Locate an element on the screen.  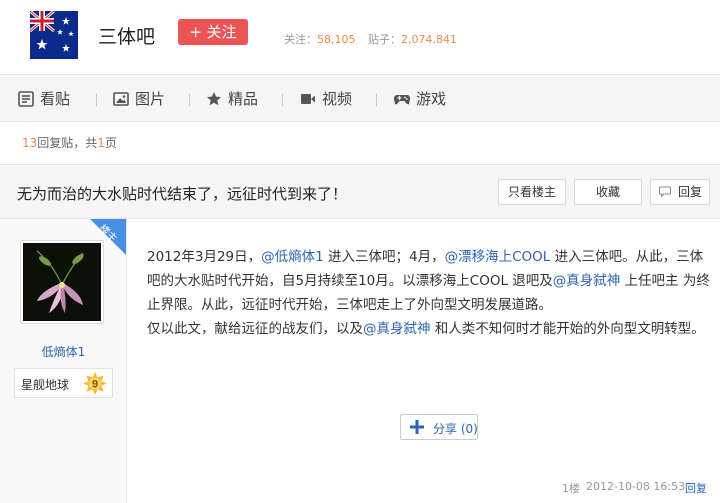
forum-header: 三体吧 + 关注 关注：58,105 贴子：2,074,841 is located at coordinates (360, 37).